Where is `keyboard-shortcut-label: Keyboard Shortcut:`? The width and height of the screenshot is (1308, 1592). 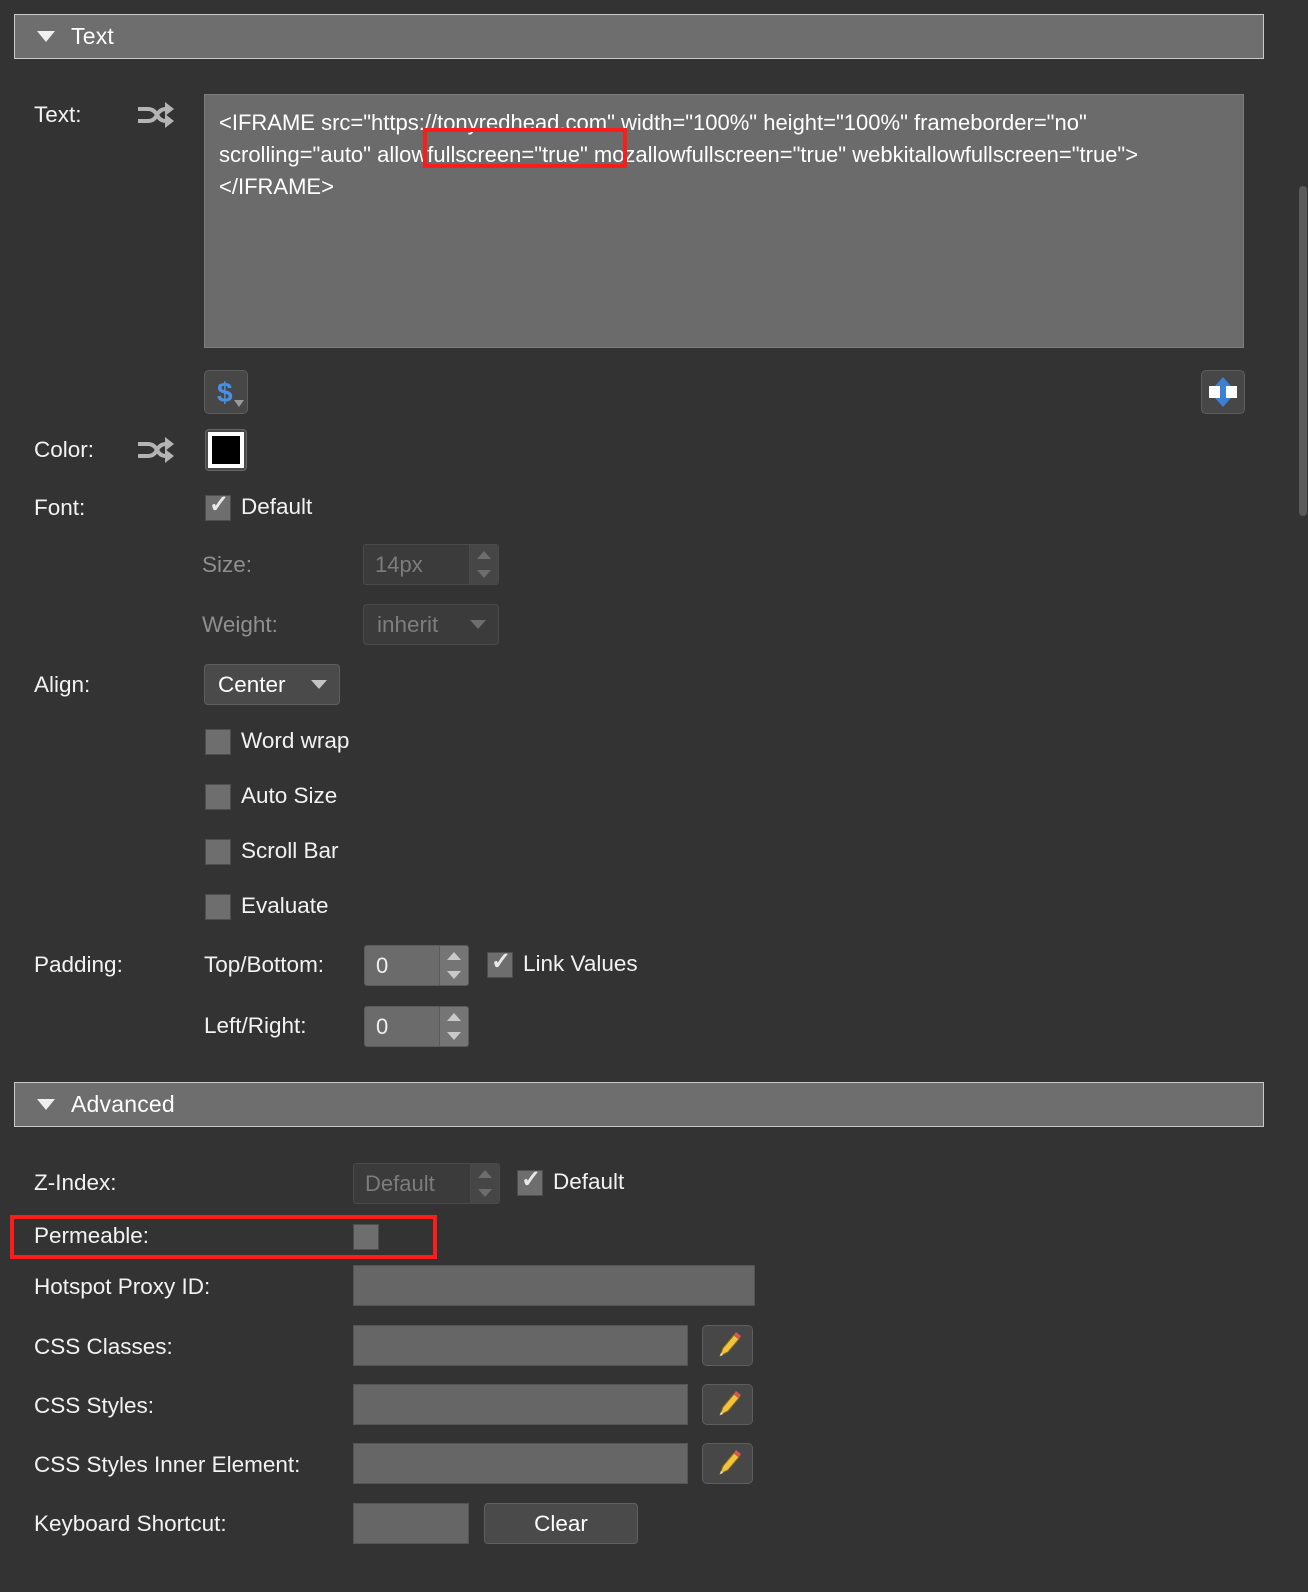 keyboard-shortcut-label: Keyboard Shortcut: is located at coordinates (130, 1523).